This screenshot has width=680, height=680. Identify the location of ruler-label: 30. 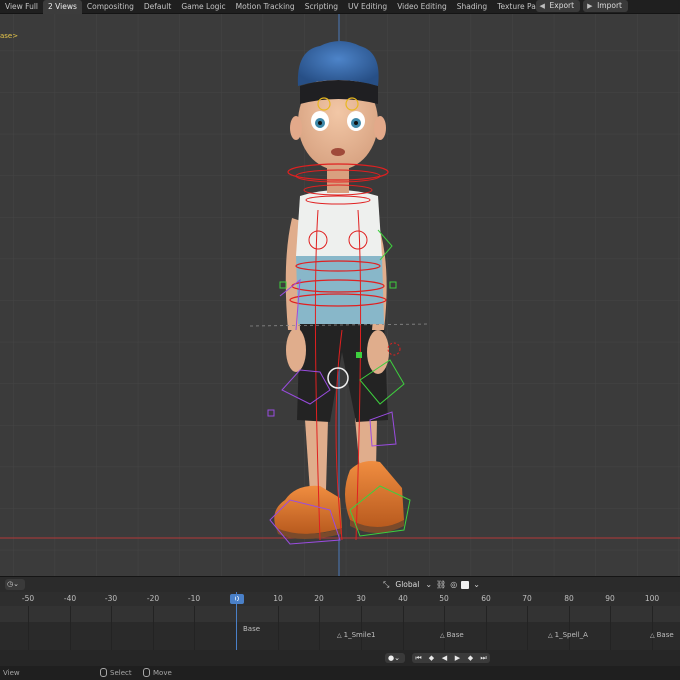
(361, 598).